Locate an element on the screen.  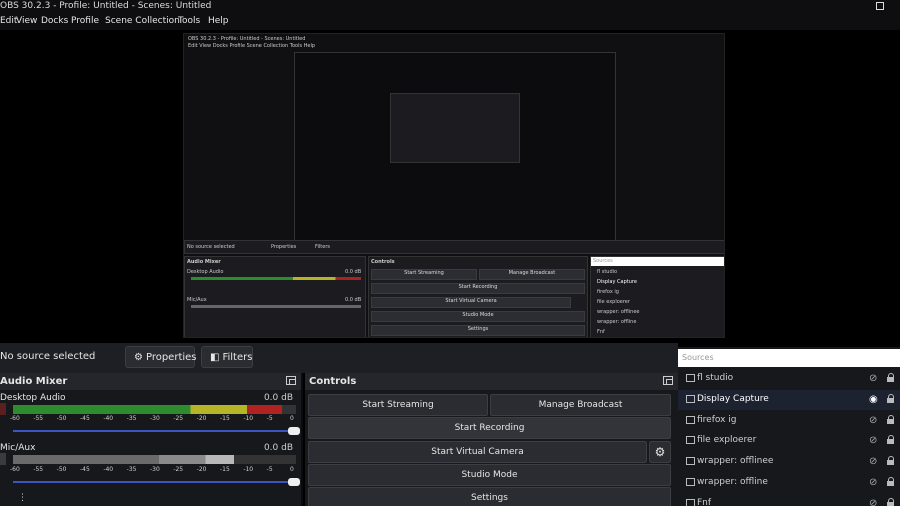
menu-view: View is located at coordinates (26, 21).